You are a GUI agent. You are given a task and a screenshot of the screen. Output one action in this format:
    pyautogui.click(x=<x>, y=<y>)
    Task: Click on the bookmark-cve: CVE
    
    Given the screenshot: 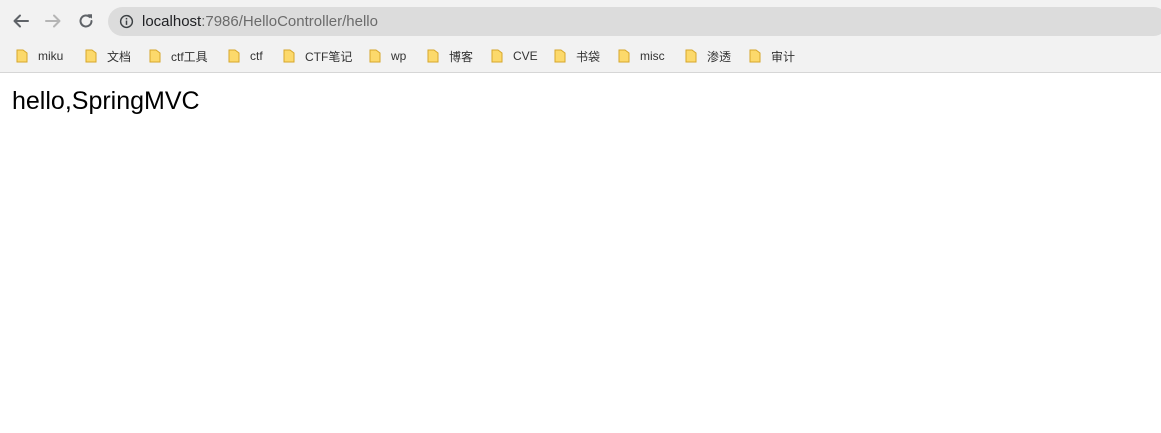 What is the action you would take?
    pyautogui.click(x=514, y=56)
    